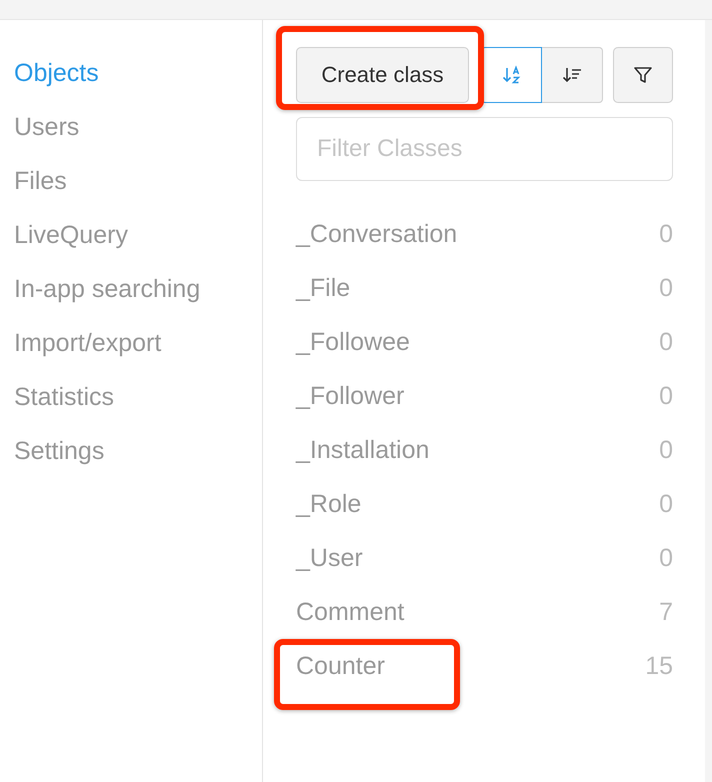 Image resolution: width=712 pixels, height=782 pixels. I want to click on class-name: _User, so click(329, 558).